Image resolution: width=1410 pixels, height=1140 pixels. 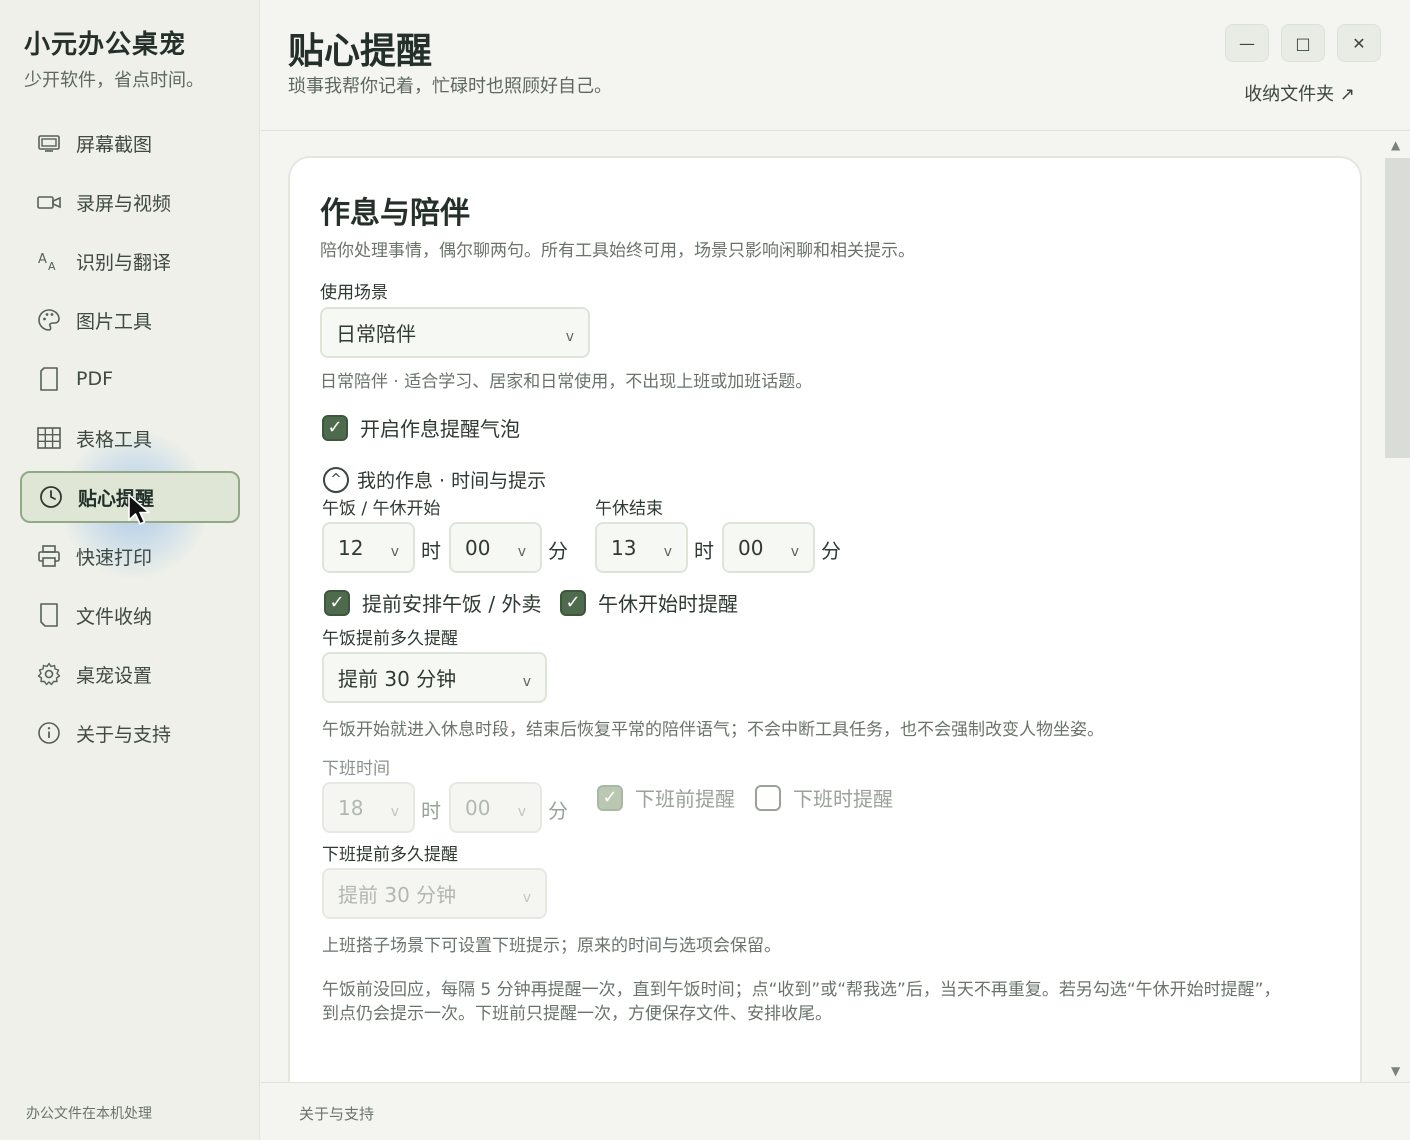 I want to click on section-toggle-label: 我的作息 · 时间与提示, so click(x=452, y=481).